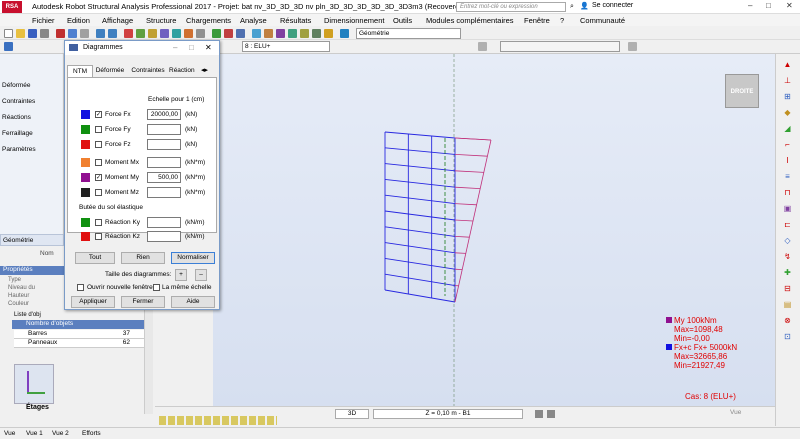 This screenshot has height=439, width=800. Describe the element at coordinates (164, 236) in the screenshot. I see `reaction-kz-scale-input` at that location.